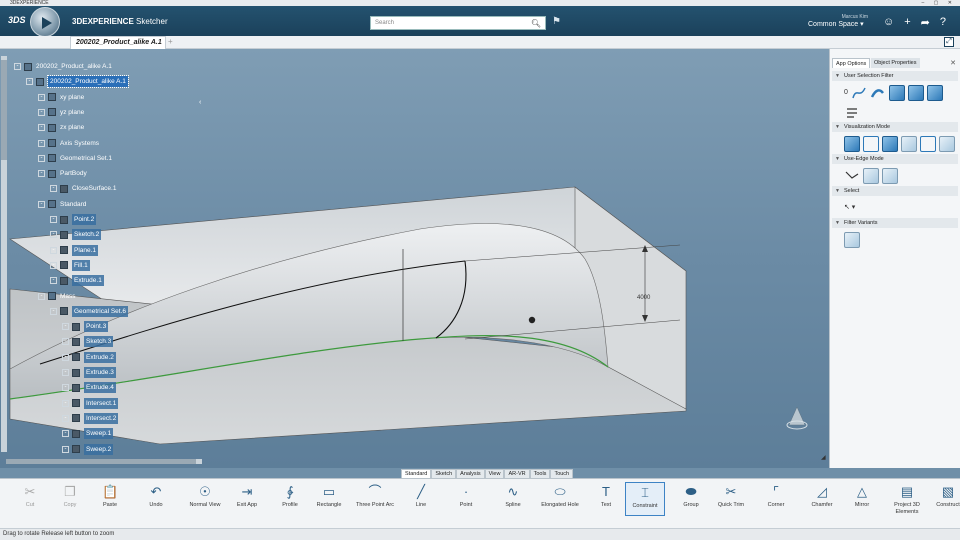 The height and width of the screenshot is (540, 960). I want to click on tool-quick-trim-button: ✂ Quick Trim, so click(731, 495).